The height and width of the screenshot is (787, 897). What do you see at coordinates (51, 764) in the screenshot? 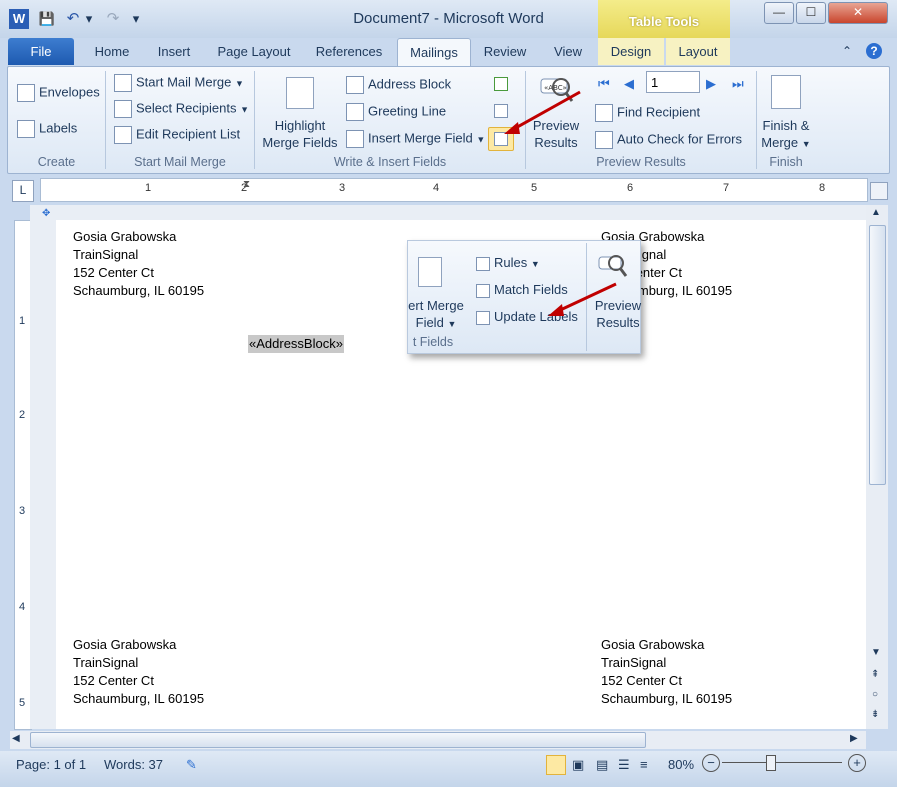
I see `page-count: Page: 1 of 1` at bounding box center [51, 764].